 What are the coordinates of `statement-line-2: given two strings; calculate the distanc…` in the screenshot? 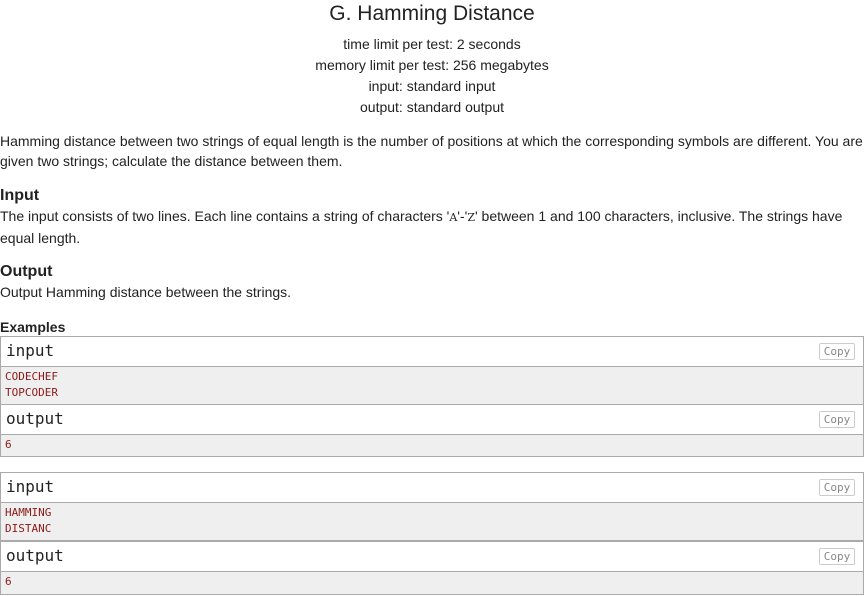 It's located at (171, 161).